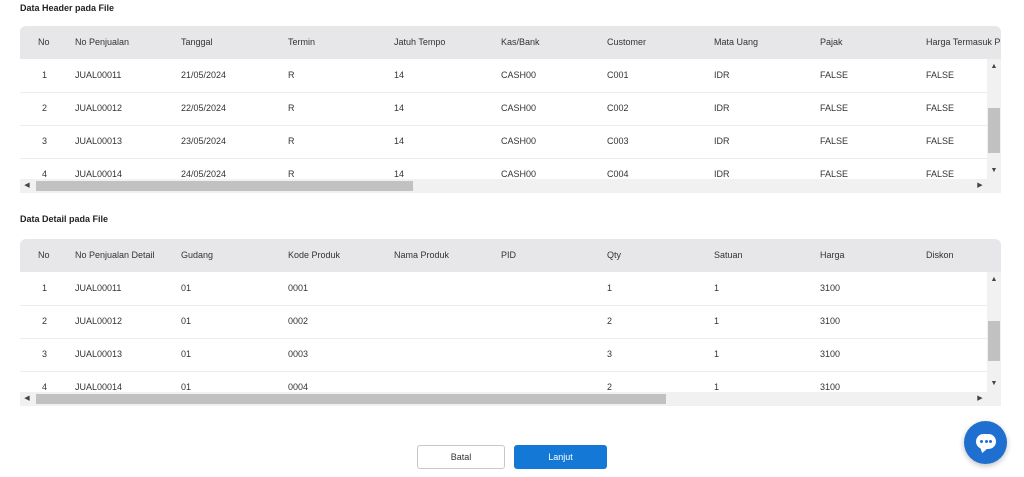  Describe the element at coordinates (298, 321) in the screenshot. I see `table-cell: 0002` at that location.